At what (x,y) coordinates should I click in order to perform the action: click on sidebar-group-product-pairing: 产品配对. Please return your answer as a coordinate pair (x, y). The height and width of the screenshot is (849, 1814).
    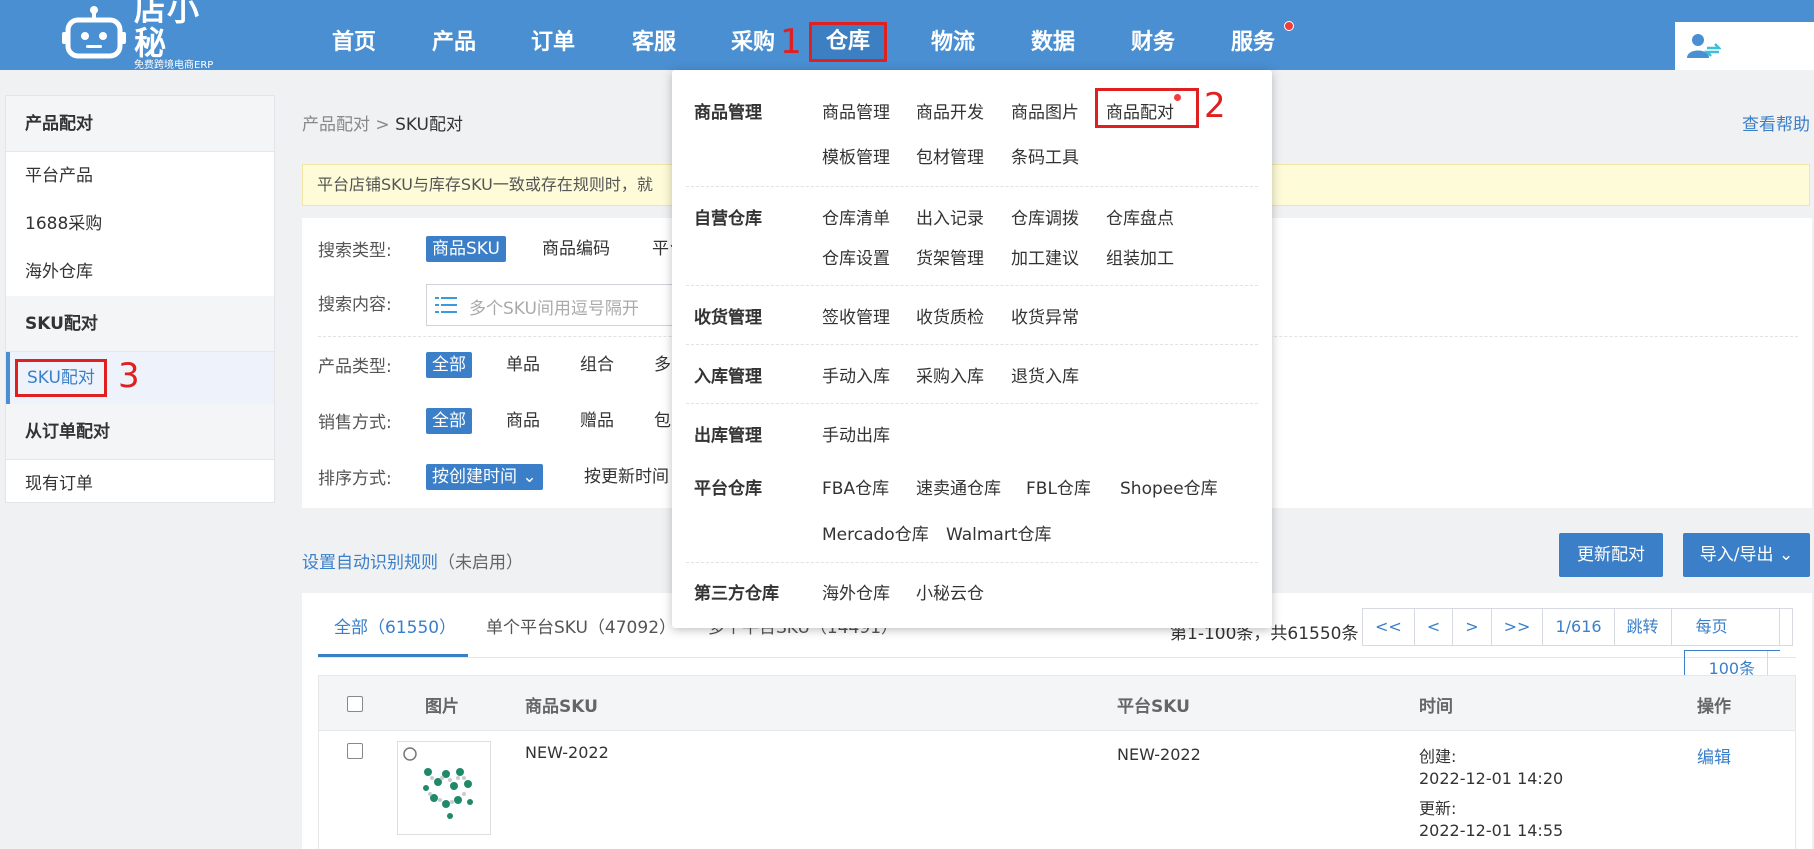
    Looking at the image, I should click on (140, 124).